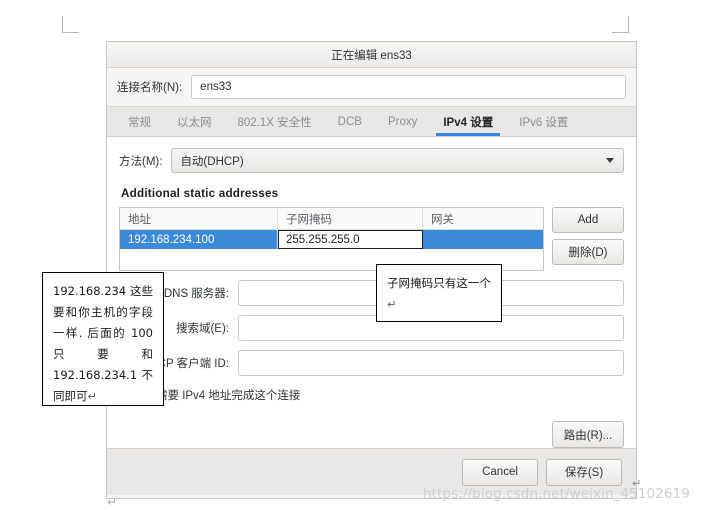 This screenshot has height=513, width=704. What do you see at coordinates (199, 218) in the screenshot?
I see `column-header-address: 地址` at bounding box center [199, 218].